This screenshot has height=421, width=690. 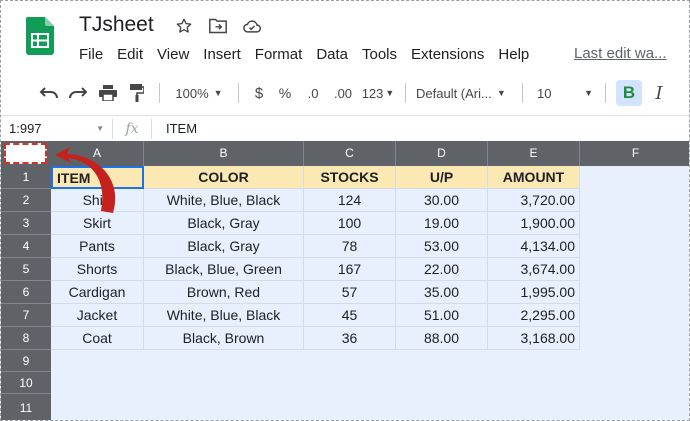 I want to click on table-cell: 124, so click(x=350, y=200).